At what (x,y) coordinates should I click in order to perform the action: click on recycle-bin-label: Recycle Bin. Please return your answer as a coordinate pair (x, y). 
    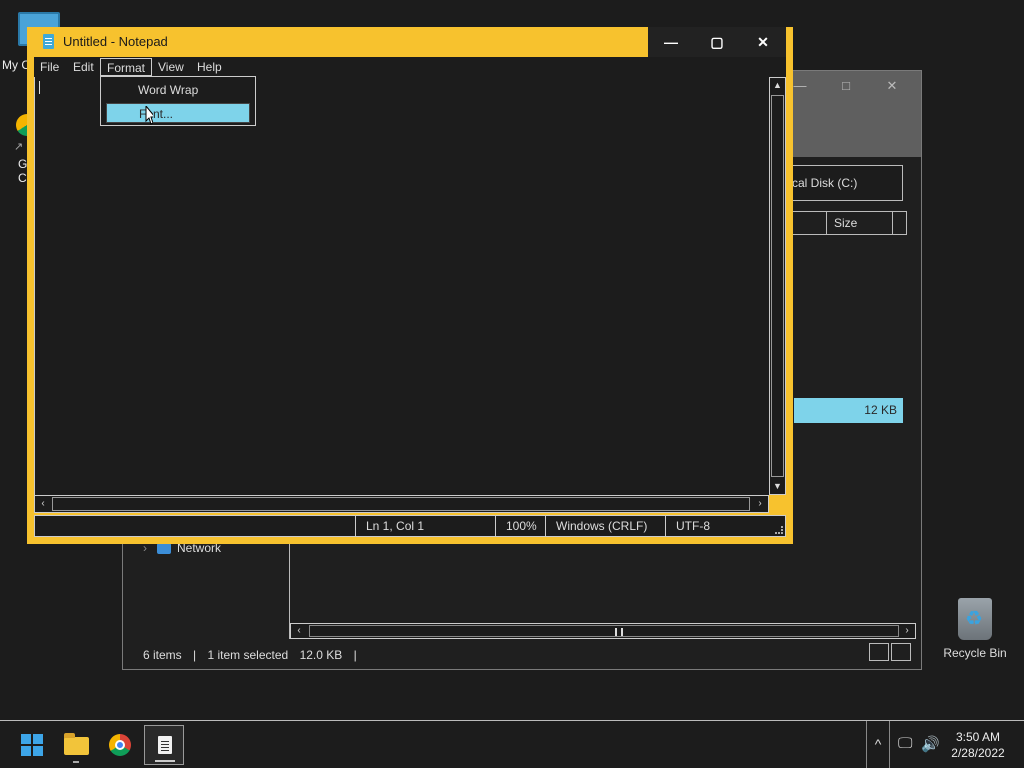
    Looking at the image, I should click on (975, 653).